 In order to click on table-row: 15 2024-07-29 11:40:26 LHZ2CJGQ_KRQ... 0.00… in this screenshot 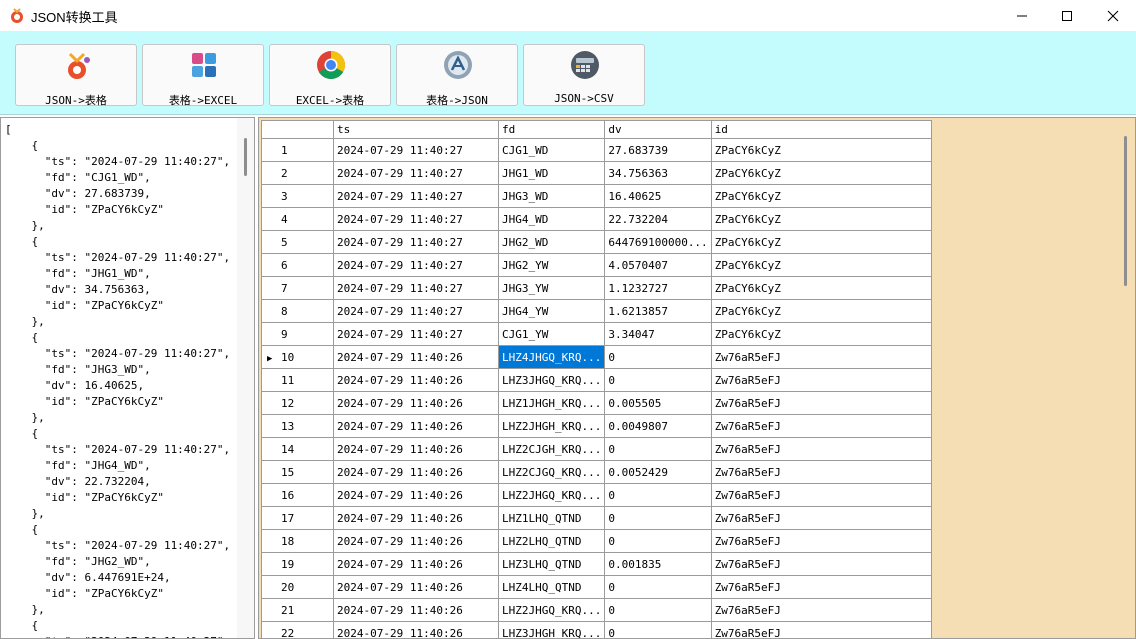, I will do `click(596, 472)`.